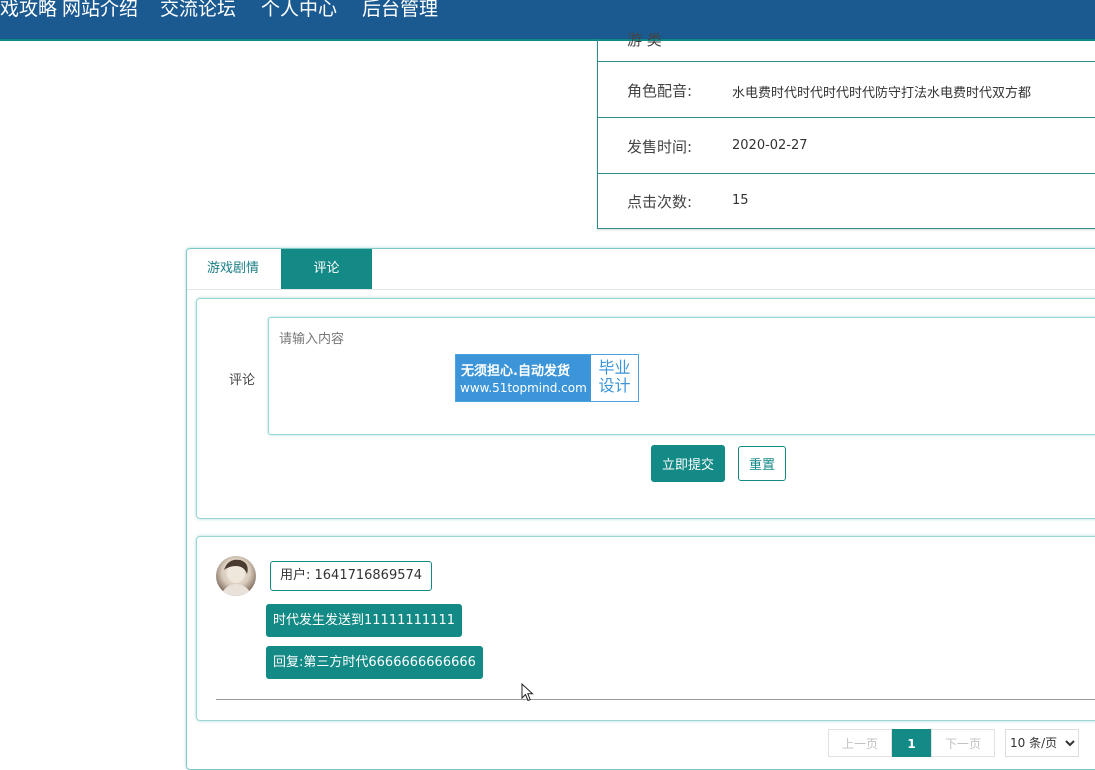 This screenshot has width=1095, height=770. I want to click on comment-content: 时代发生发送到11111111111, so click(364, 620).